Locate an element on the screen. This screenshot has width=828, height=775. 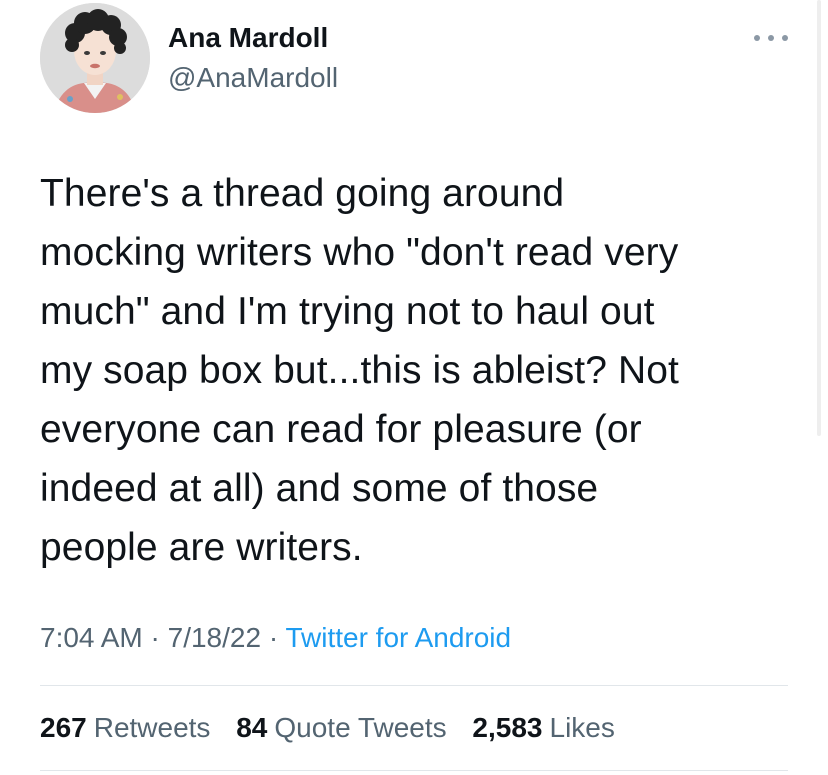
more-horizontal-icon is located at coordinates (757, 38).